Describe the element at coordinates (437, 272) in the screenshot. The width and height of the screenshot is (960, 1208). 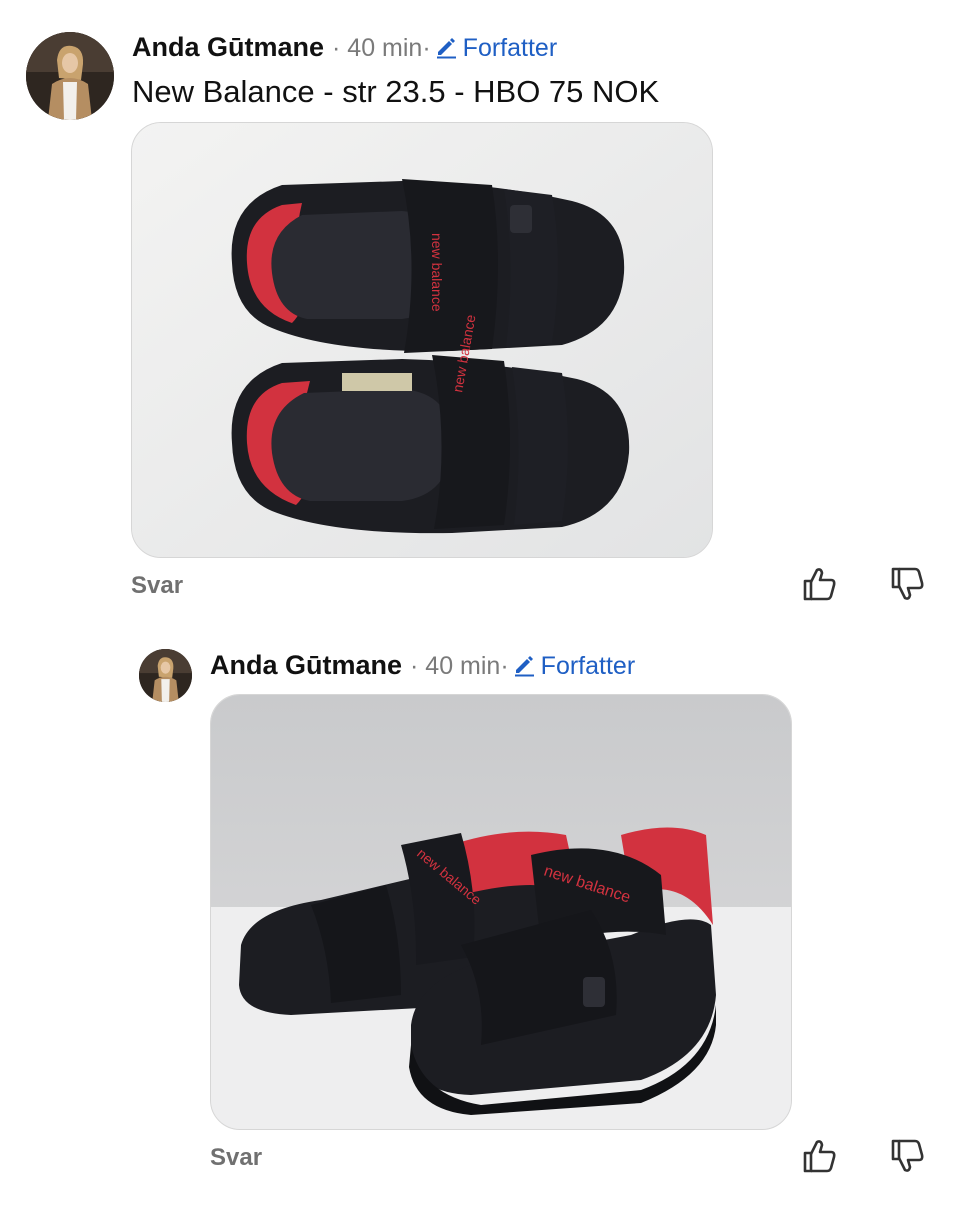
I see `brand-print: new balance` at that location.